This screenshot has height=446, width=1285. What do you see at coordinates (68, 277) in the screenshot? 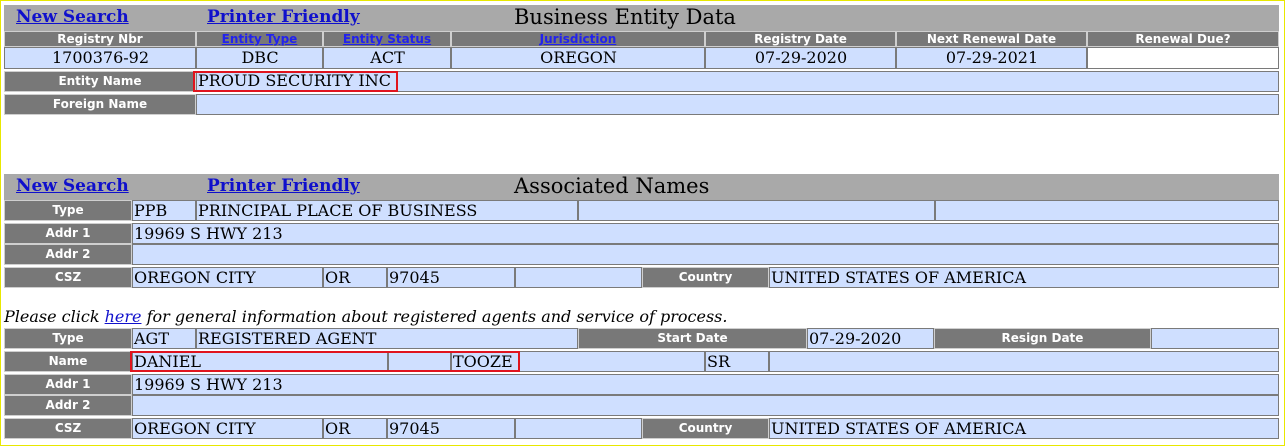
I see `ppb-csz-label: CSZ` at bounding box center [68, 277].